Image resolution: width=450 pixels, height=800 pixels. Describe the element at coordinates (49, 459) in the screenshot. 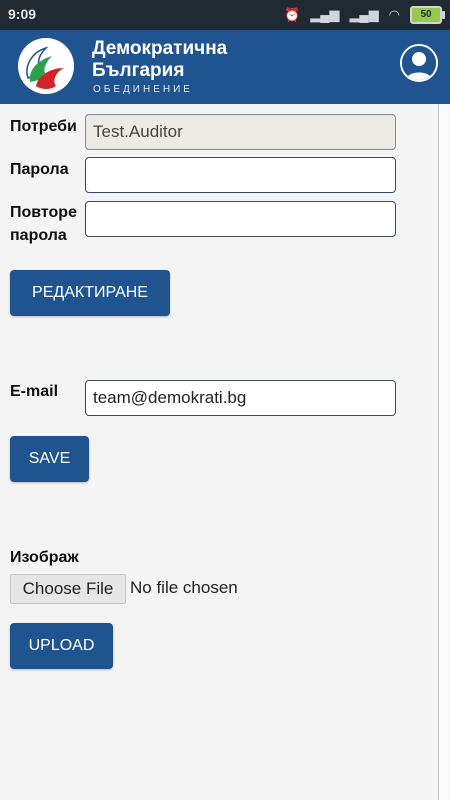

I see `save-button: SAVE` at that location.